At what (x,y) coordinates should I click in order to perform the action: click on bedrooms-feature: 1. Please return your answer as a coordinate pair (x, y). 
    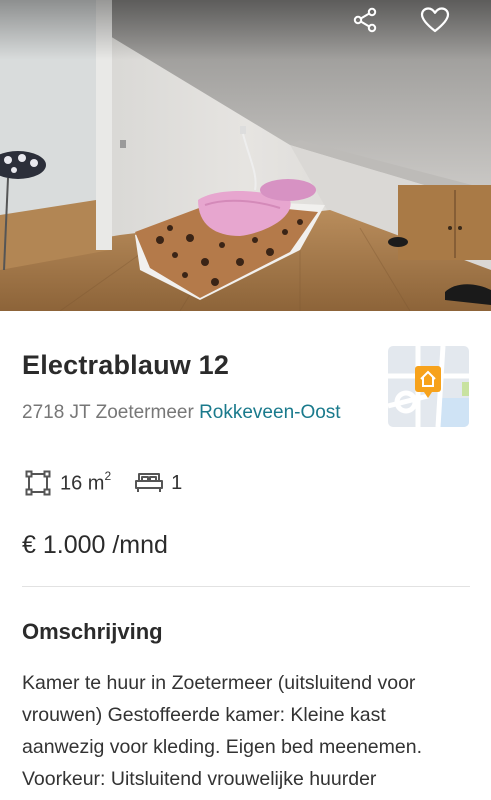
    Looking at the image, I should click on (157, 483).